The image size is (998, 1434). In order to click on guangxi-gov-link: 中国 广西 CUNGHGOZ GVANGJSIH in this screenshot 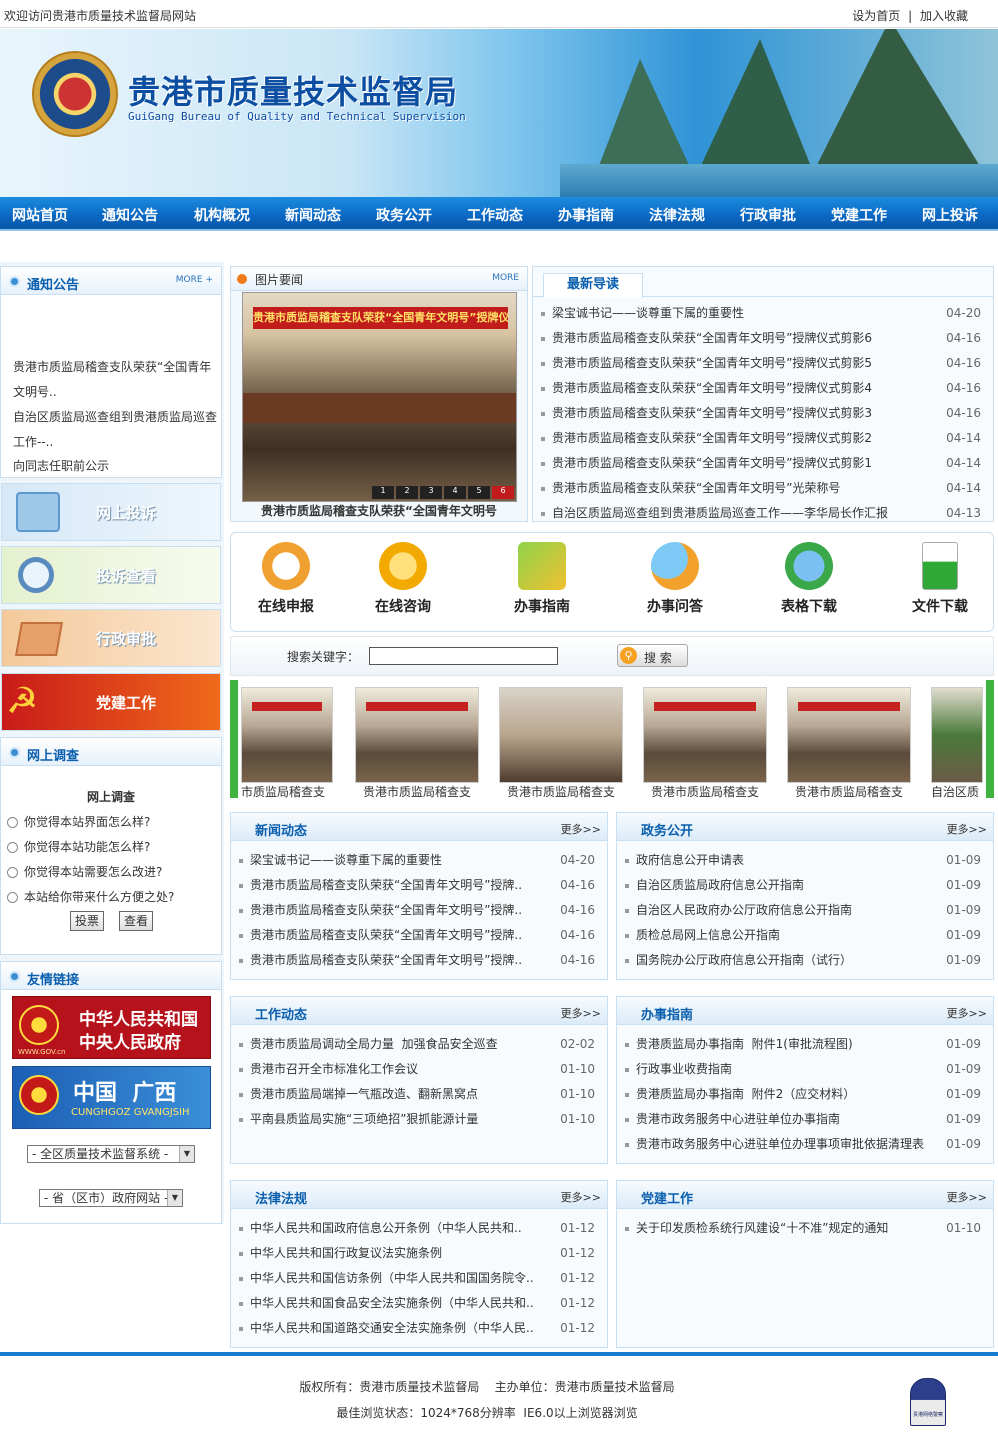, I will do `click(111, 1097)`.